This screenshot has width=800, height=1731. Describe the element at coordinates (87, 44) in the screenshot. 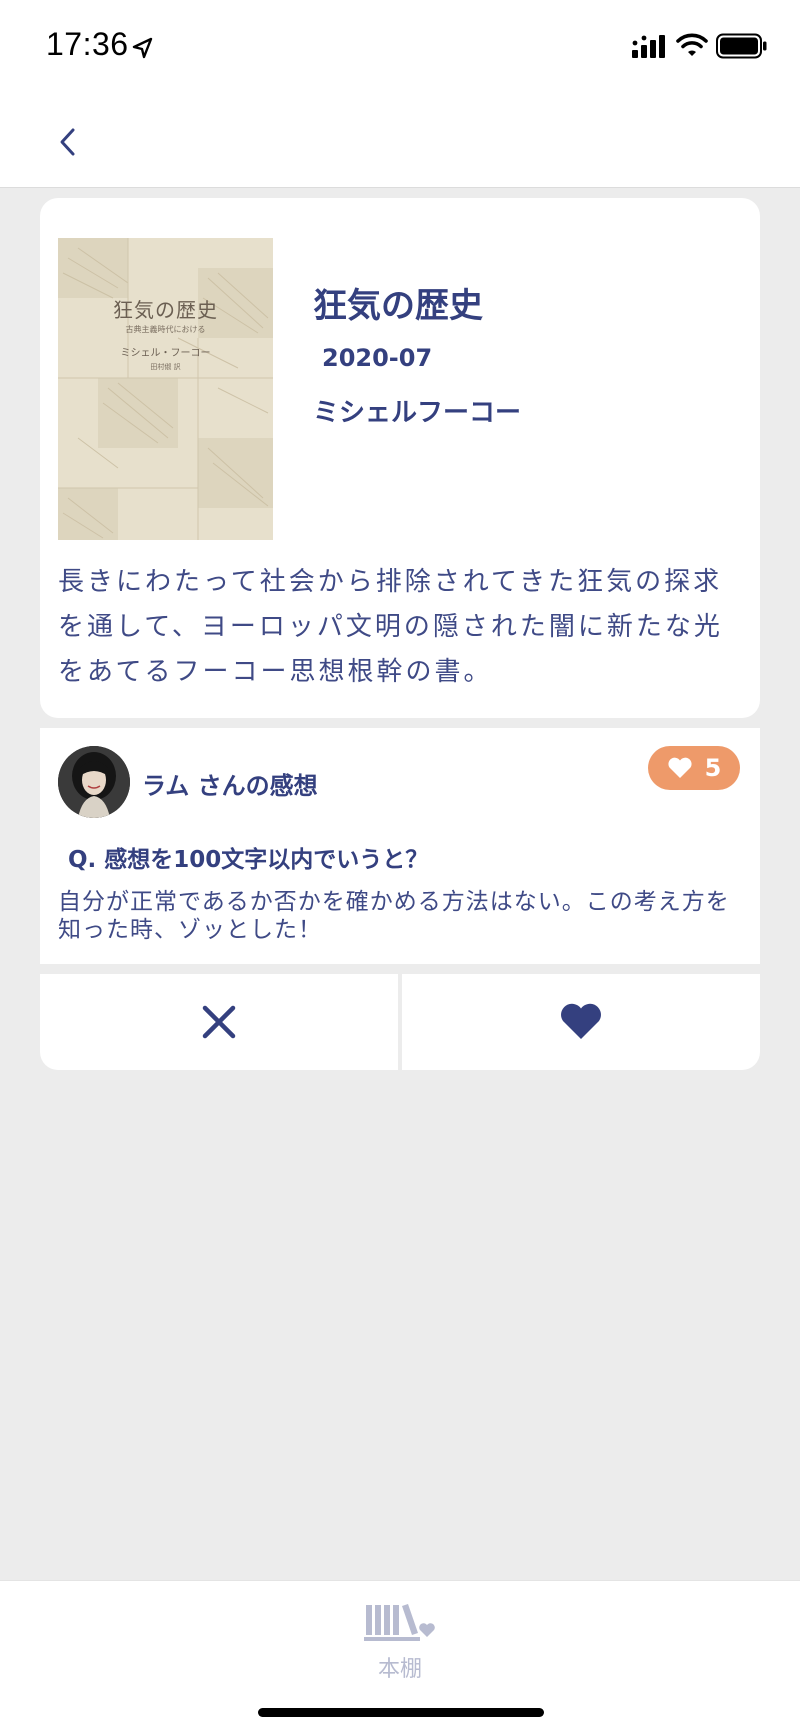

I see `status-time: 17:36` at that location.